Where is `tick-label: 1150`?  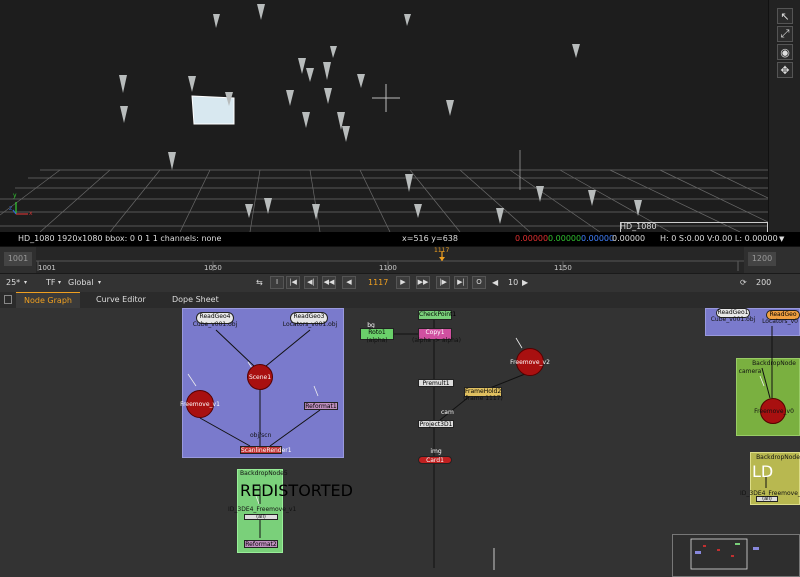 tick-label: 1150 is located at coordinates (563, 268).